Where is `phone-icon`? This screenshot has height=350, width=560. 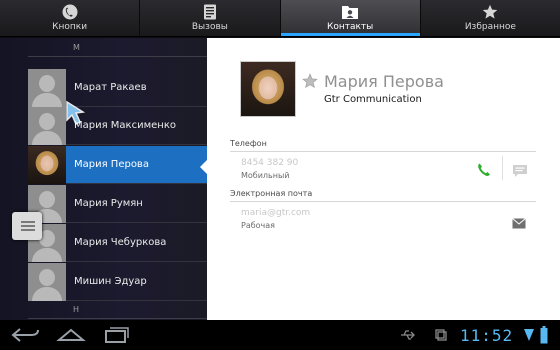 phone-icon is located at coordinates (70, 12).